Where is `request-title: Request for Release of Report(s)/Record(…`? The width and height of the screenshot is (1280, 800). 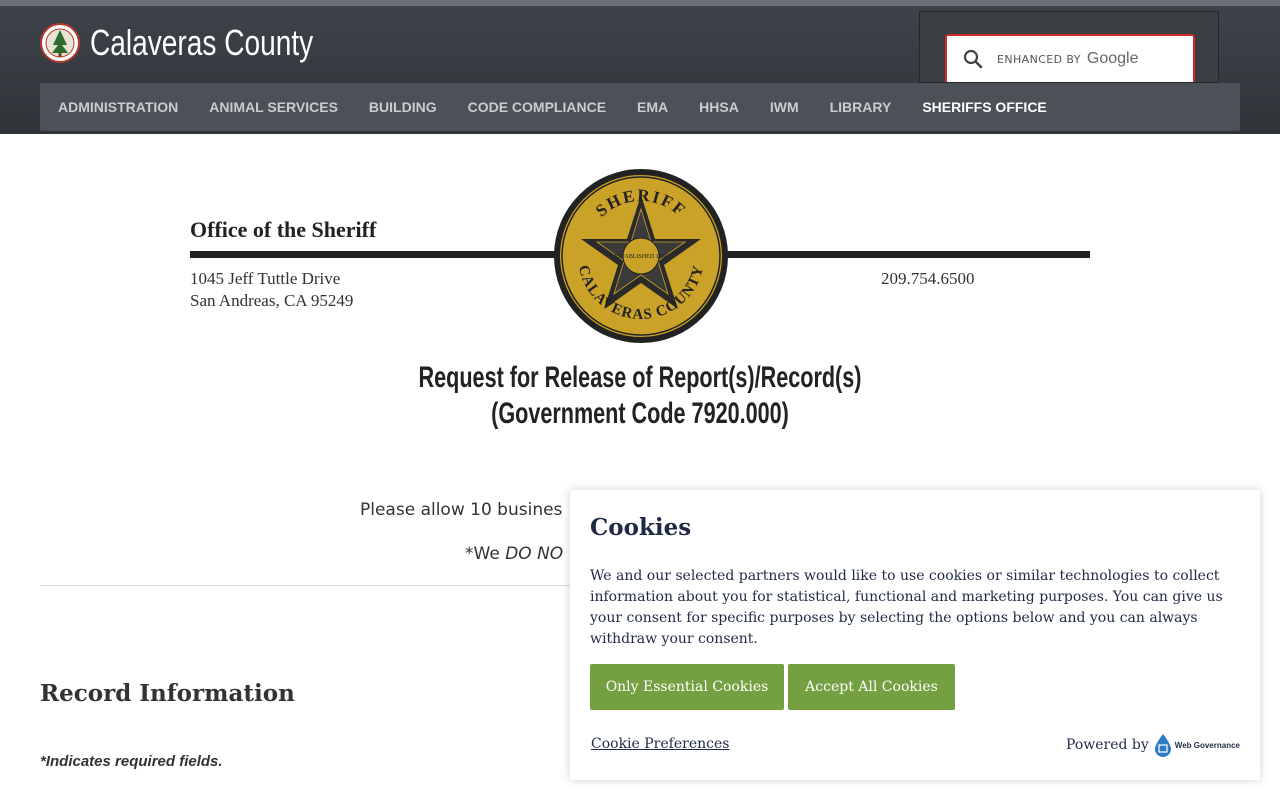 request-title: Request for Release of Report(s)/Record(… is located at coordinates (640, 396).